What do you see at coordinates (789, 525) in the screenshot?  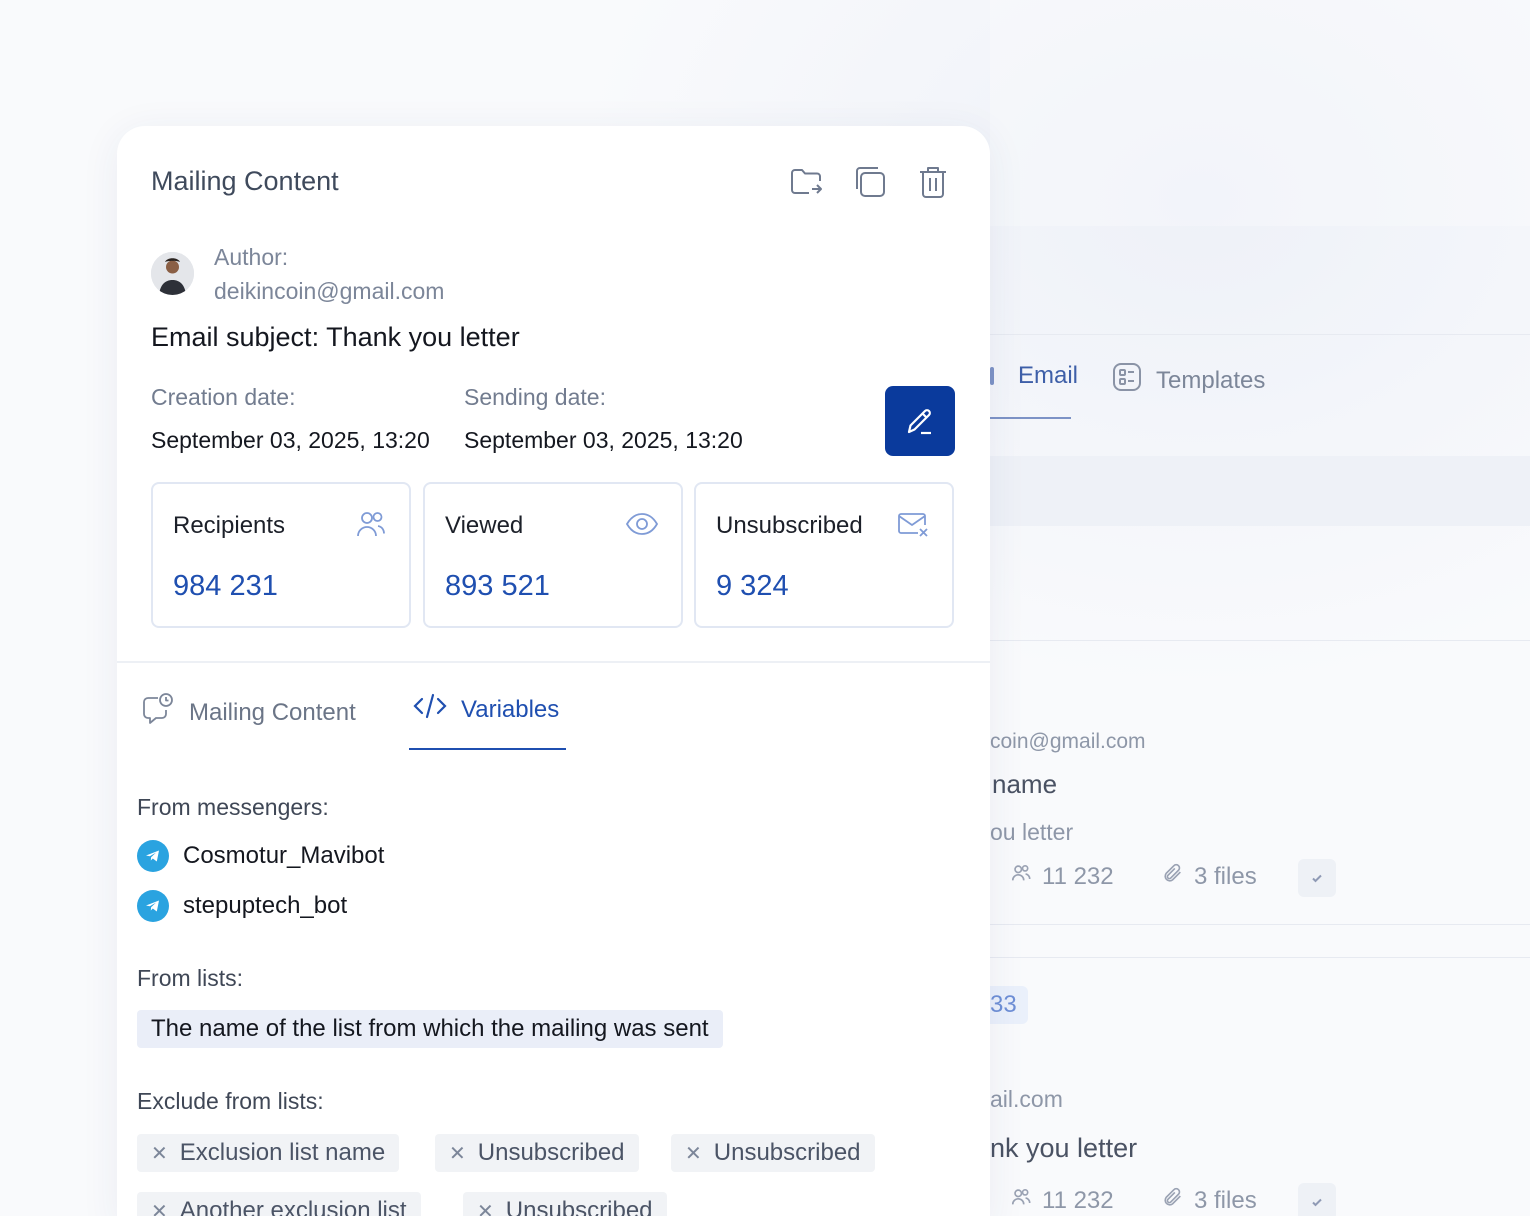 I see `stat-unsubscribed-label: Unsubscribed` at bounding box center [789, 525].